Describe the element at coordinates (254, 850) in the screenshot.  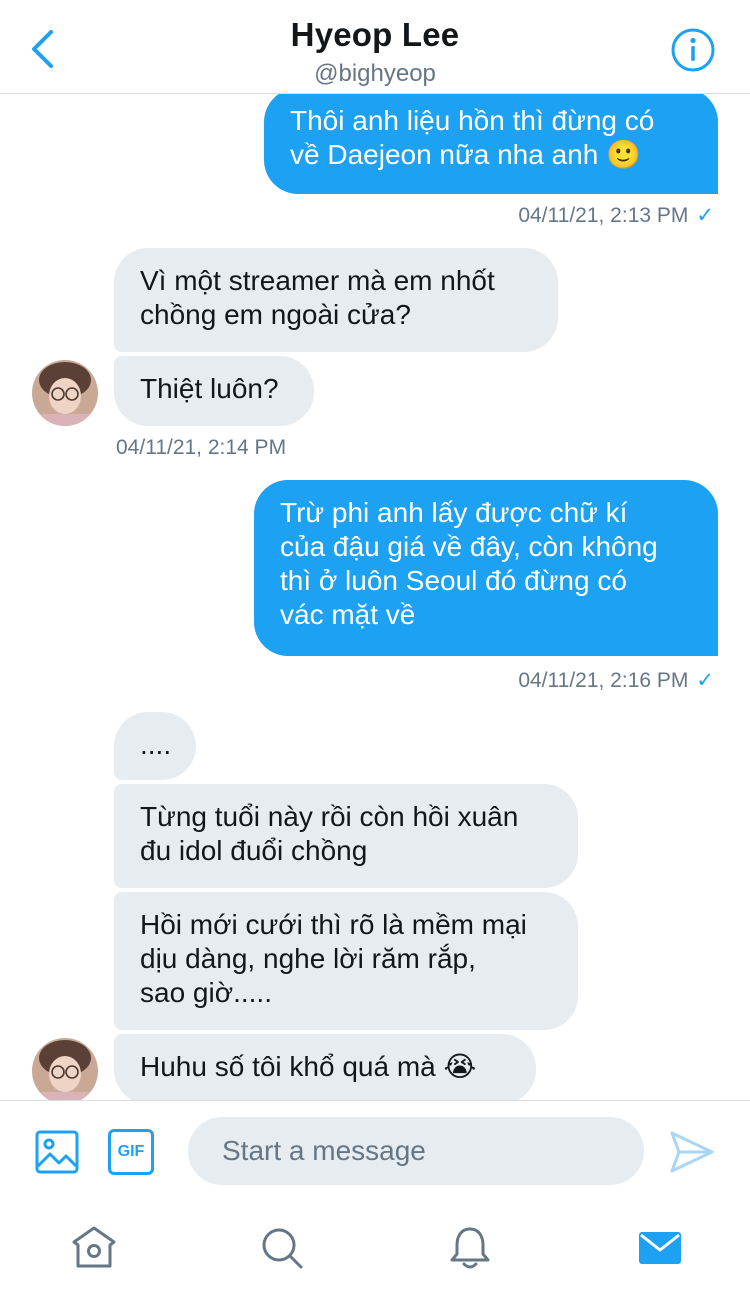
I see `message-line: đu idol đuổi chồng` at that location.